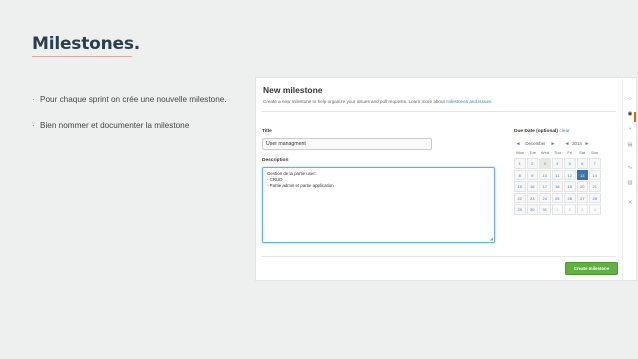 The width and height of the screenshot is (638, 359). What do you see at coordinates (520, 186) in the screenshot?
I see `calendar-day: 15` at bounding box center [520, 186].